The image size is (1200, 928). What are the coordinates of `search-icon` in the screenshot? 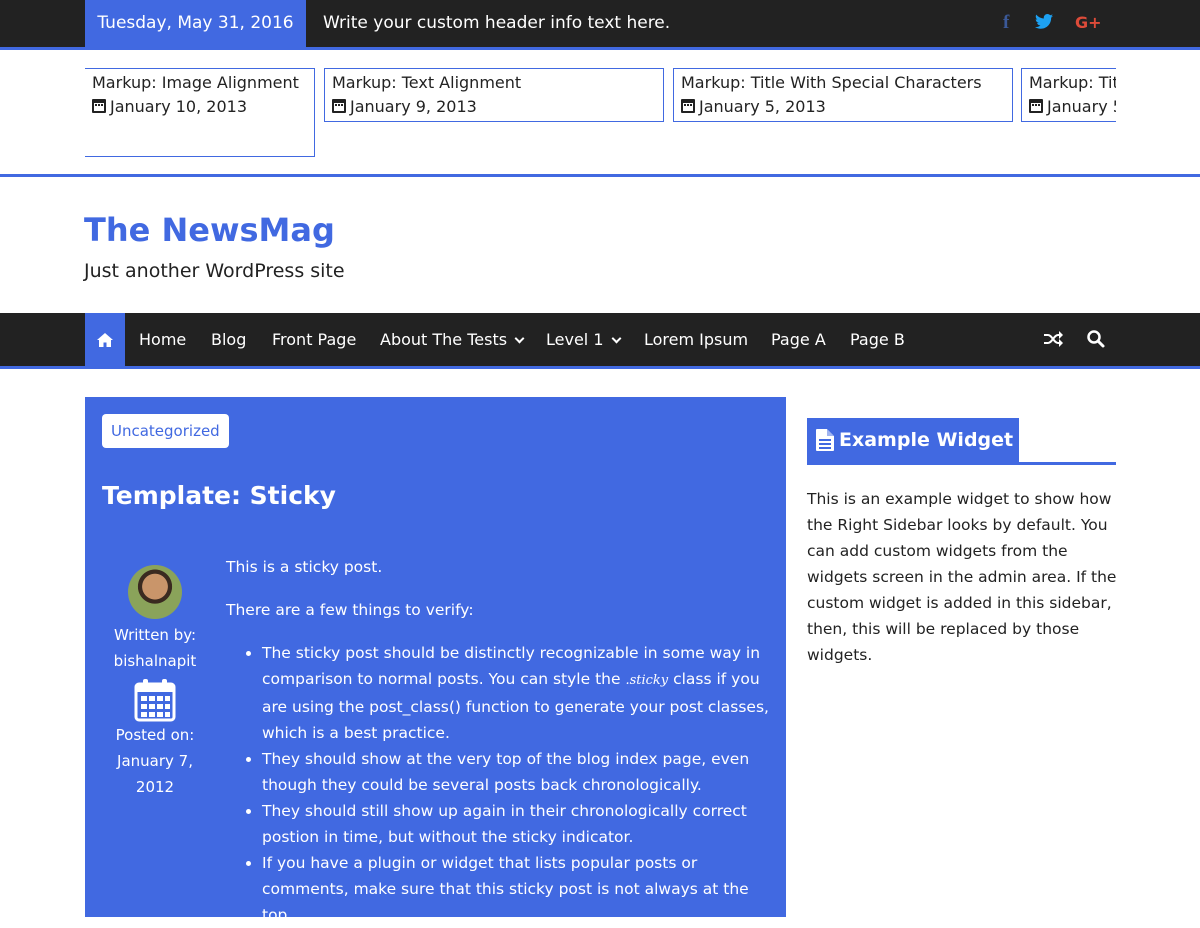 It's located at (1097, 340).